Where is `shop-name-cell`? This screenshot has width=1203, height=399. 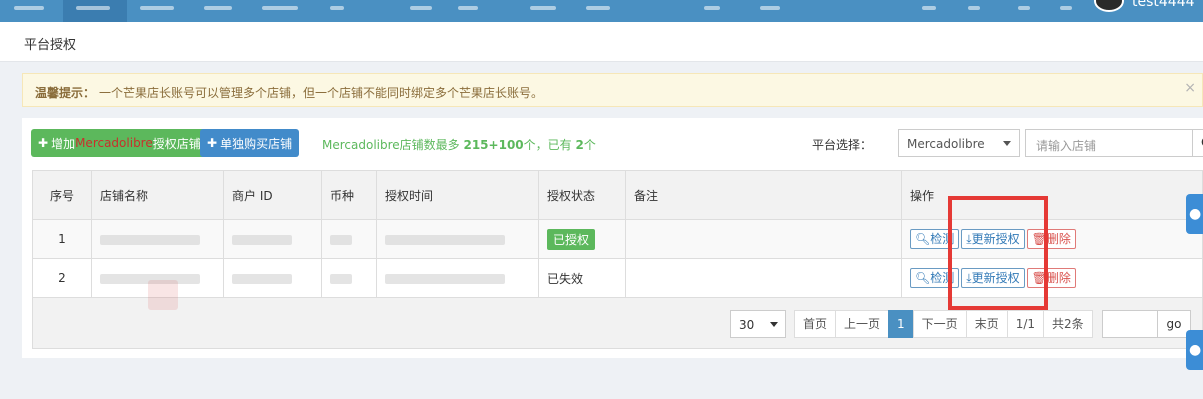 shop-name-cell is located at coordinates (157, 239).